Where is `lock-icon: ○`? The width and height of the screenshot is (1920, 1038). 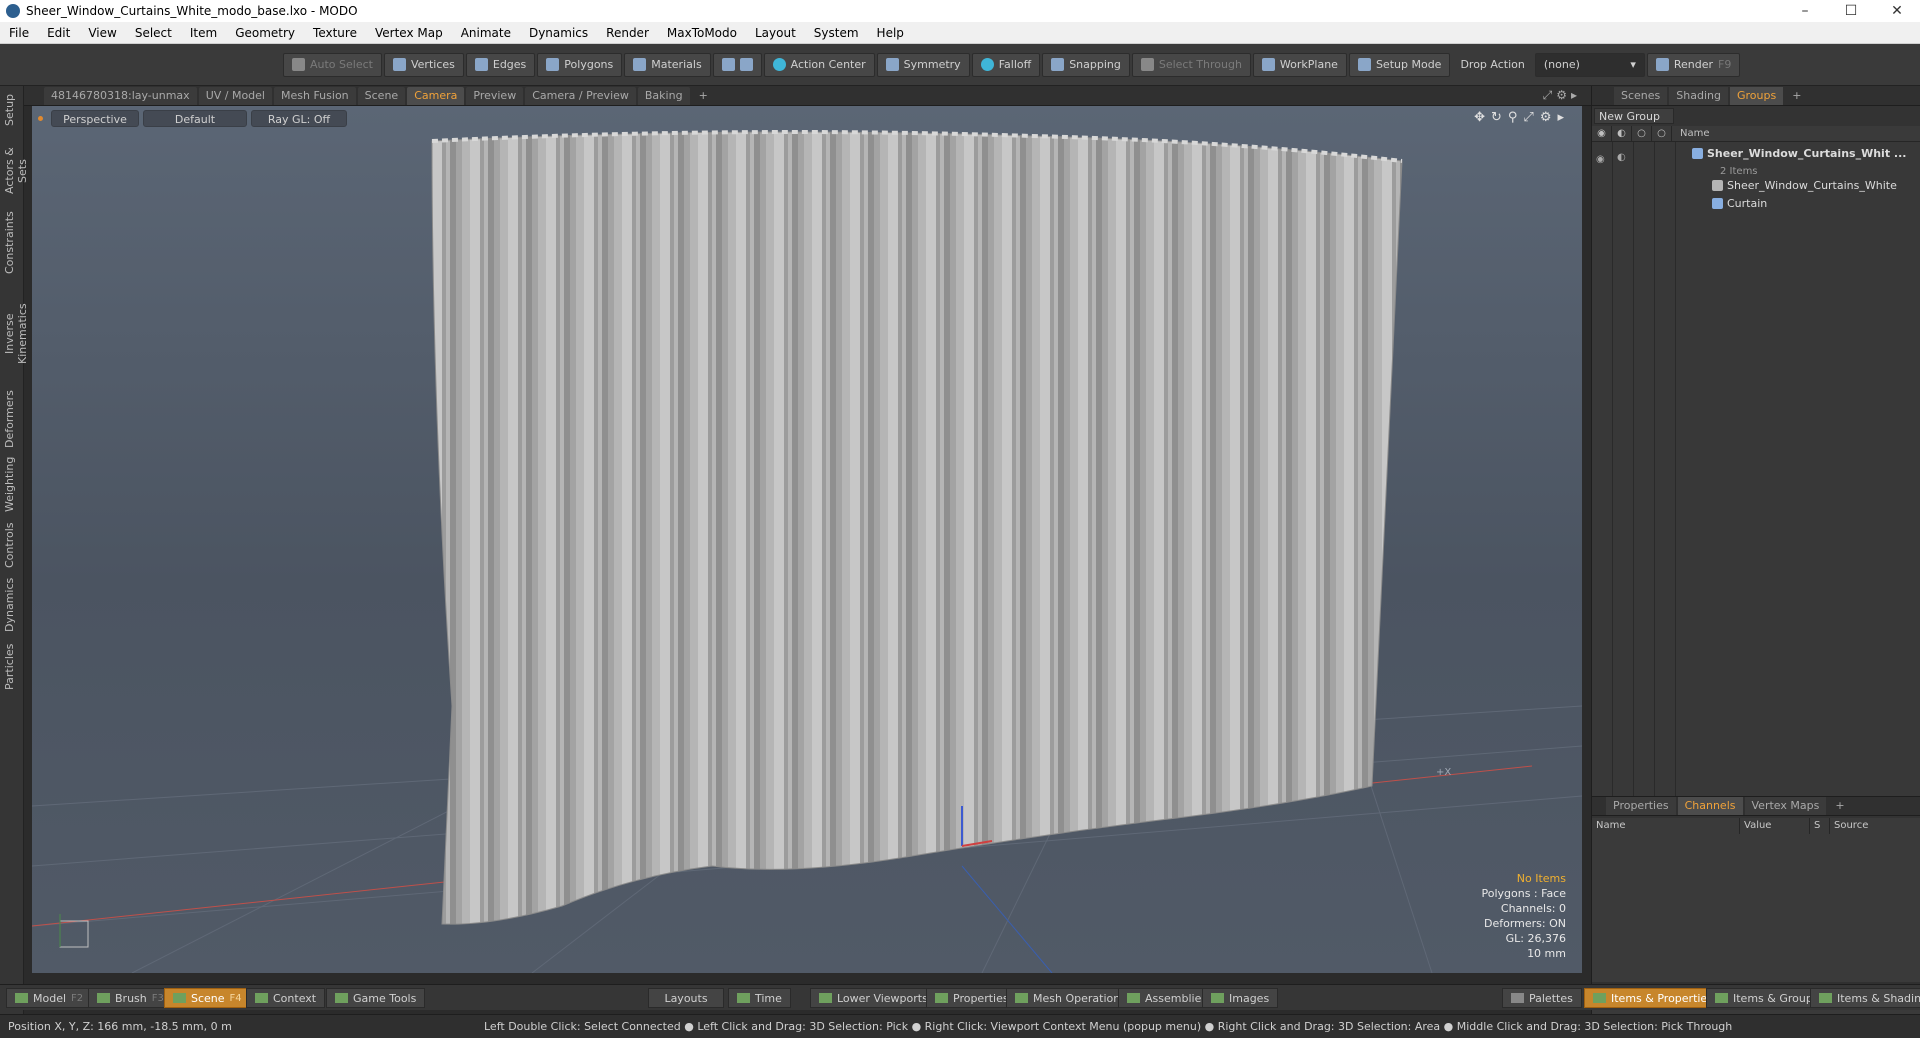
lock-icon: ○ is located at coordinates (1642, 133).